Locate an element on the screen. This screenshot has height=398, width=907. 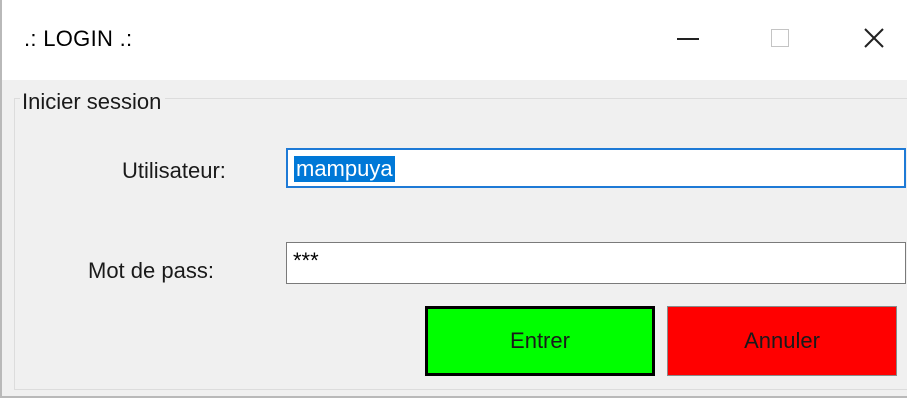
password-value: *** is located at coordinates (306, 260).